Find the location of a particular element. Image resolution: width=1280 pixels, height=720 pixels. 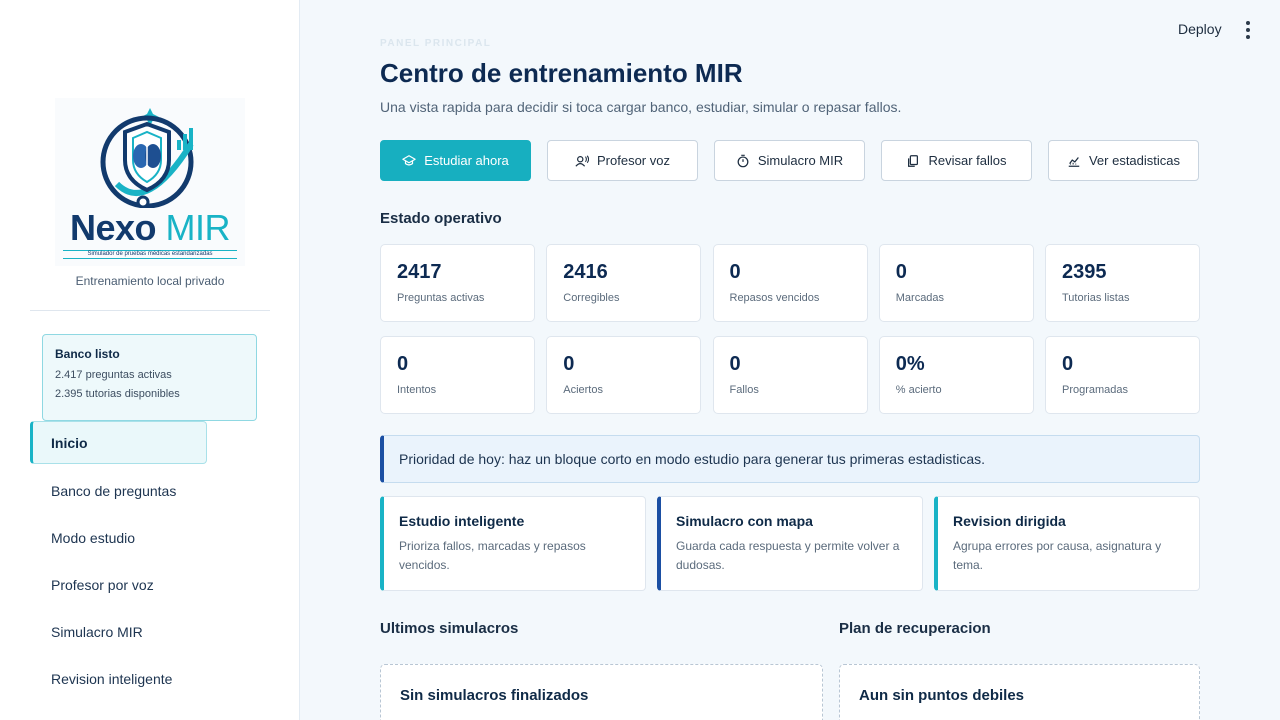

stat-value: 2416 is located at coordinates (585, 272).